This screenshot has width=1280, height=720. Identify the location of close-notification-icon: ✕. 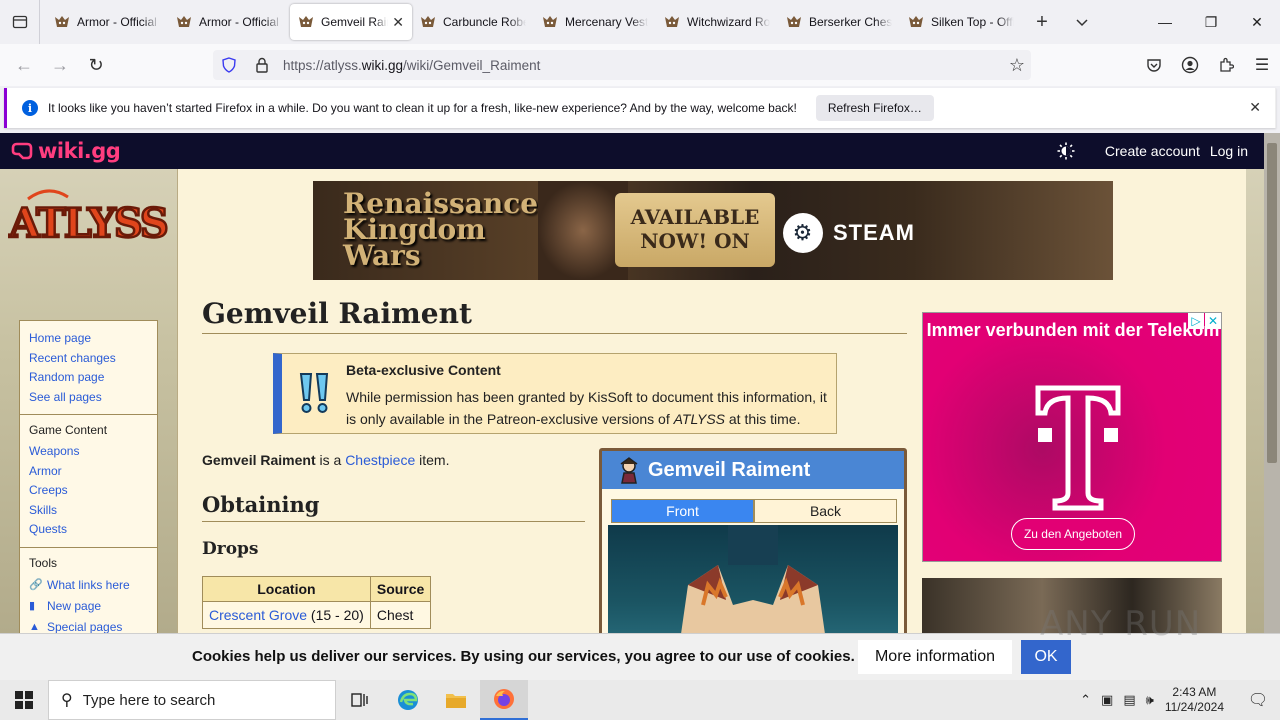
(1255, 107).